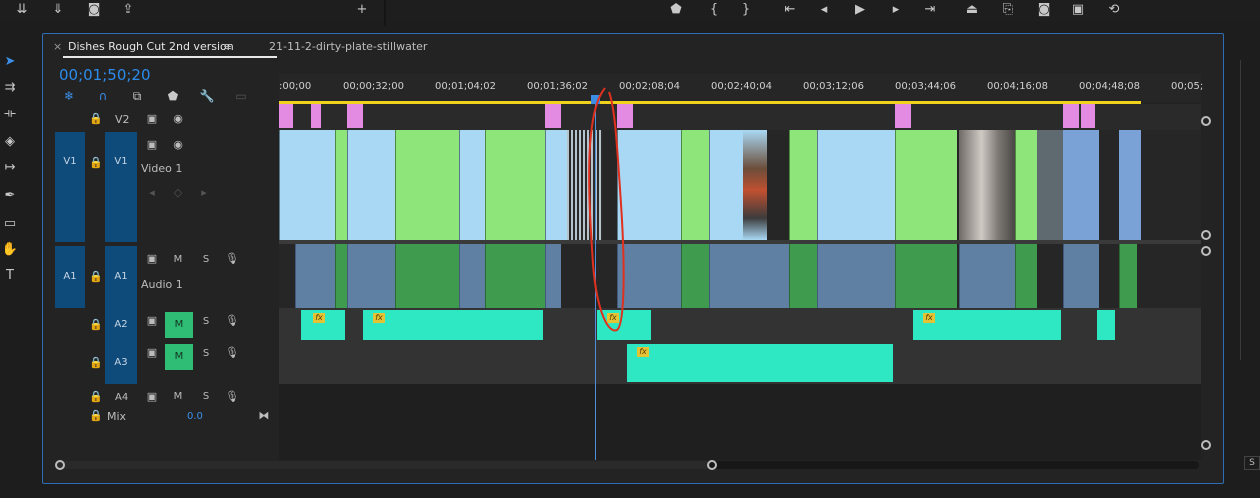  I want to click on scroll-zoom-left-handle, so click(60, 465).